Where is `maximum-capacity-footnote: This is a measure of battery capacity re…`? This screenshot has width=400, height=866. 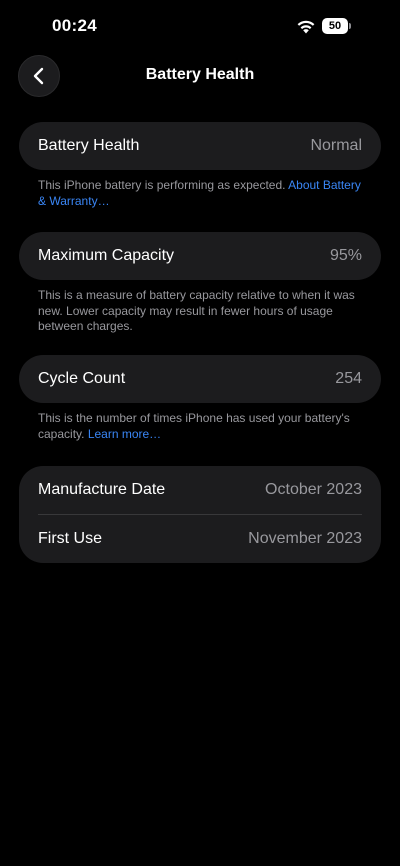
maximum-capacity-footnote: This is a measure of battery capacity re… is located at coordinates (196, 310).